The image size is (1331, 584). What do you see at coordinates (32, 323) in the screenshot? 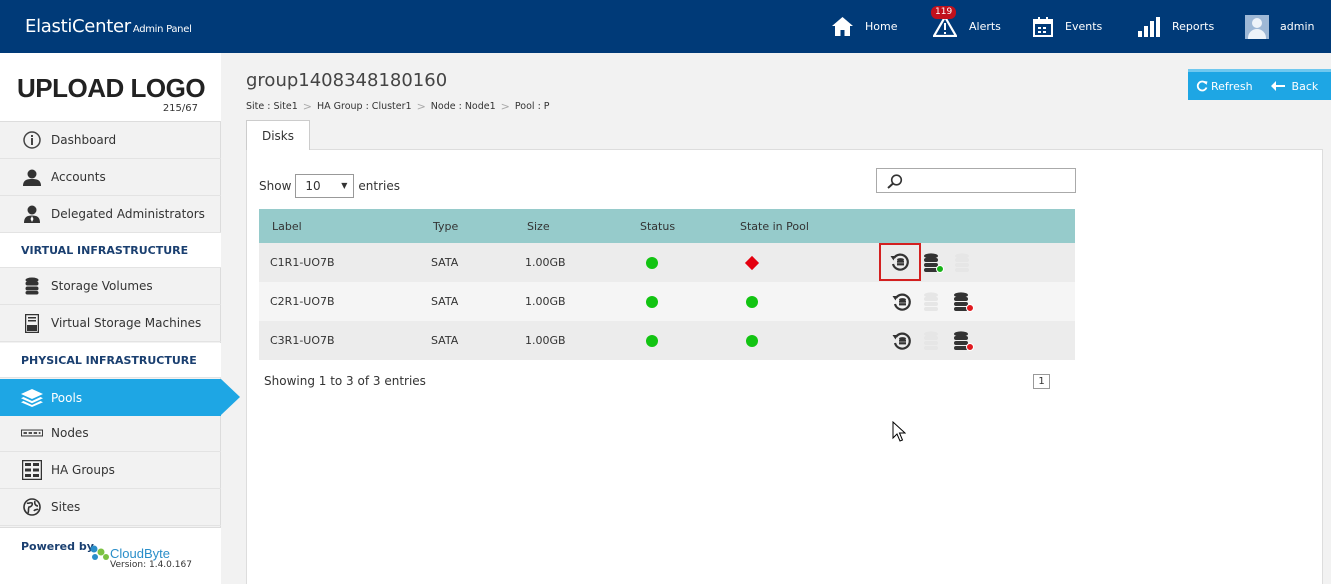
I see `server-icon` at bounding box center [32, 323].